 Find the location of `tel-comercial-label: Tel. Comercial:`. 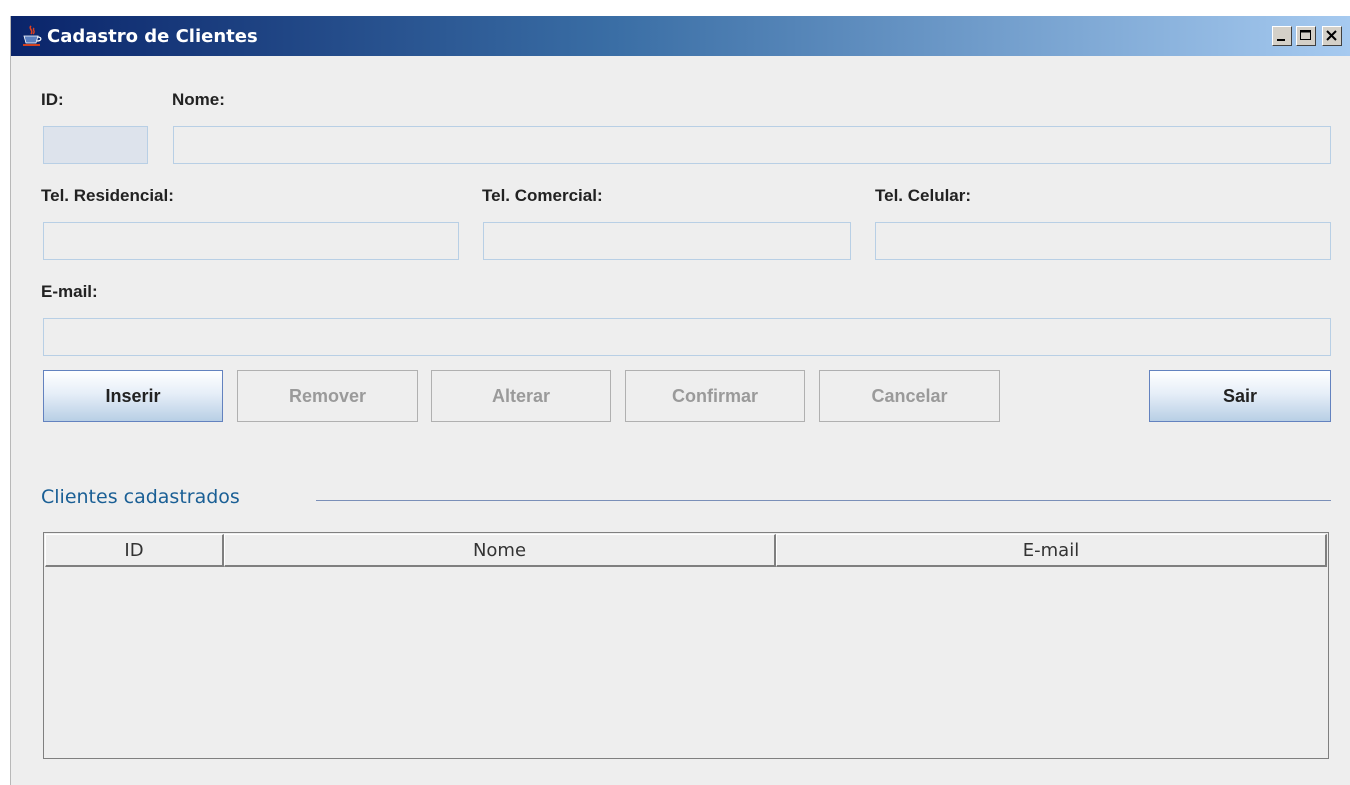

tel-comercial-label: Tel. Comercial: is located at coordinates (542, 195).